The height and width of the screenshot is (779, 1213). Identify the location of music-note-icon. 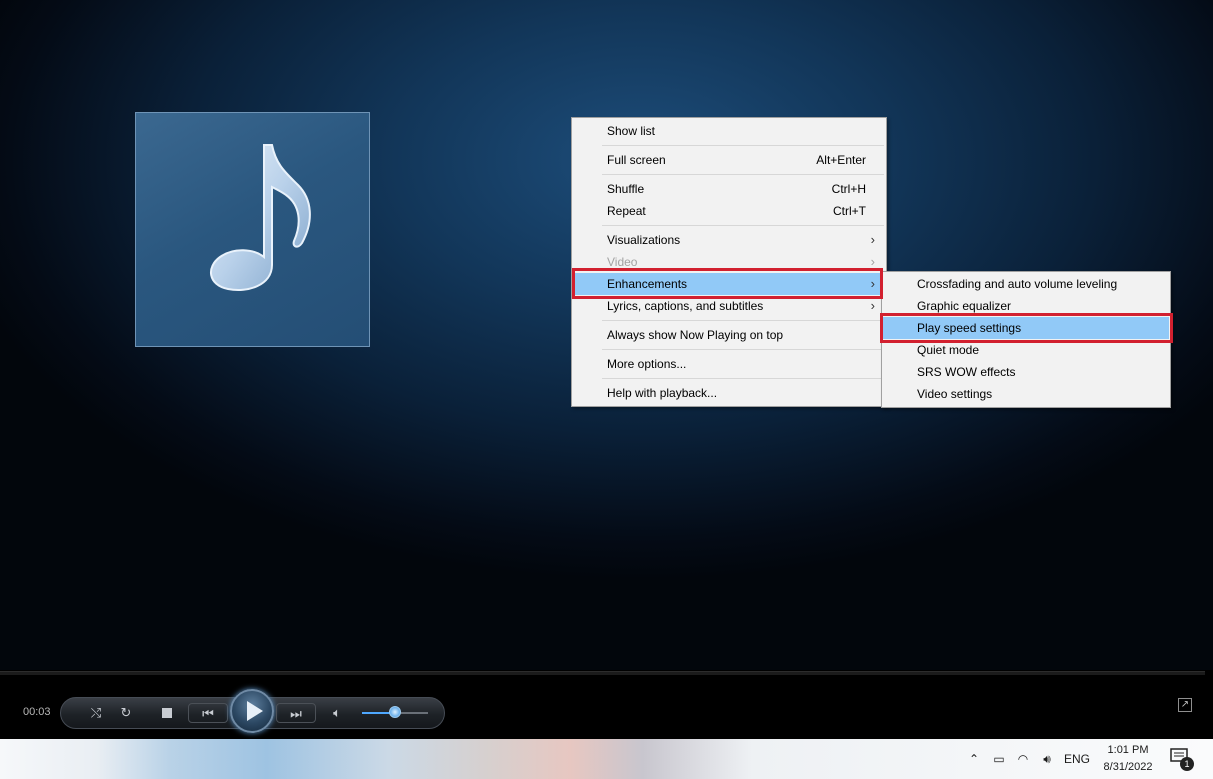
(260, 217).